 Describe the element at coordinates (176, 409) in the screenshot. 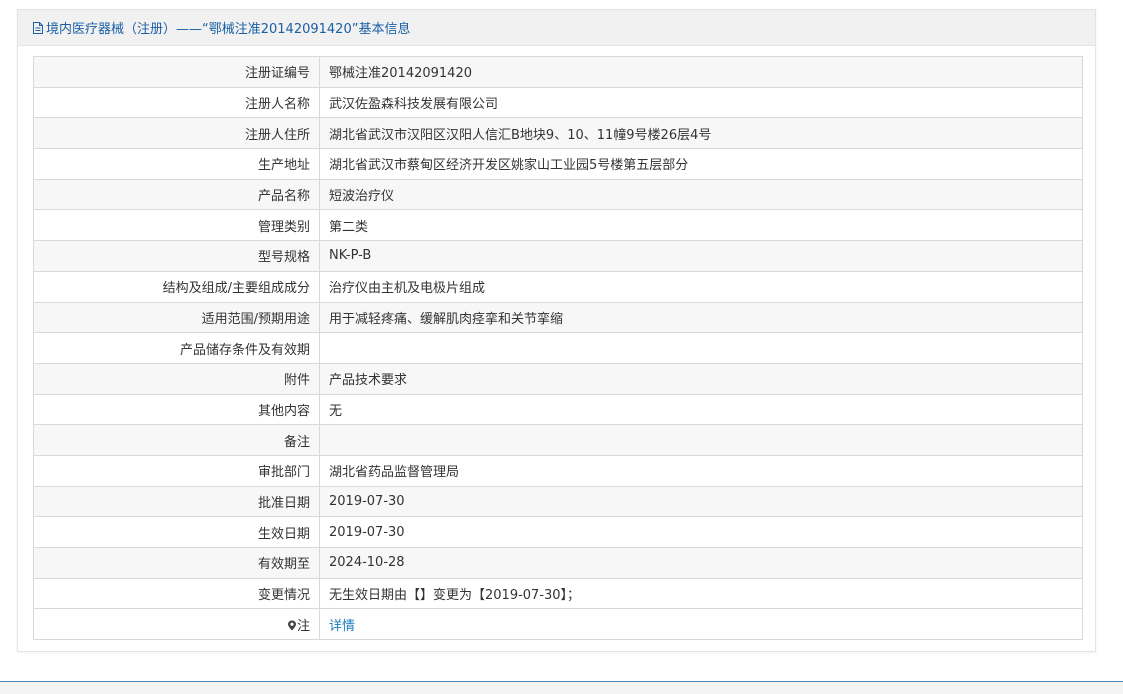

I see `row-label: 其他内容` at that location.